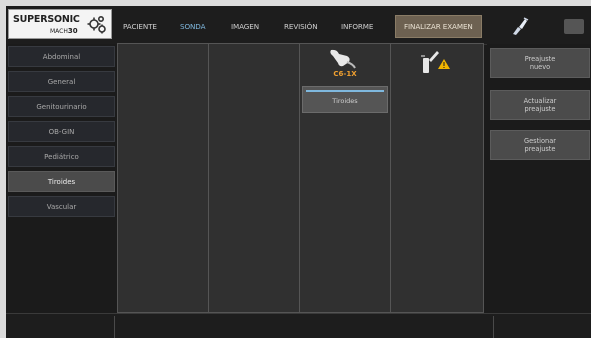 The height and width of the screenshot is (338, 591). I want to click on preset-active-bar, so click(345, 91).